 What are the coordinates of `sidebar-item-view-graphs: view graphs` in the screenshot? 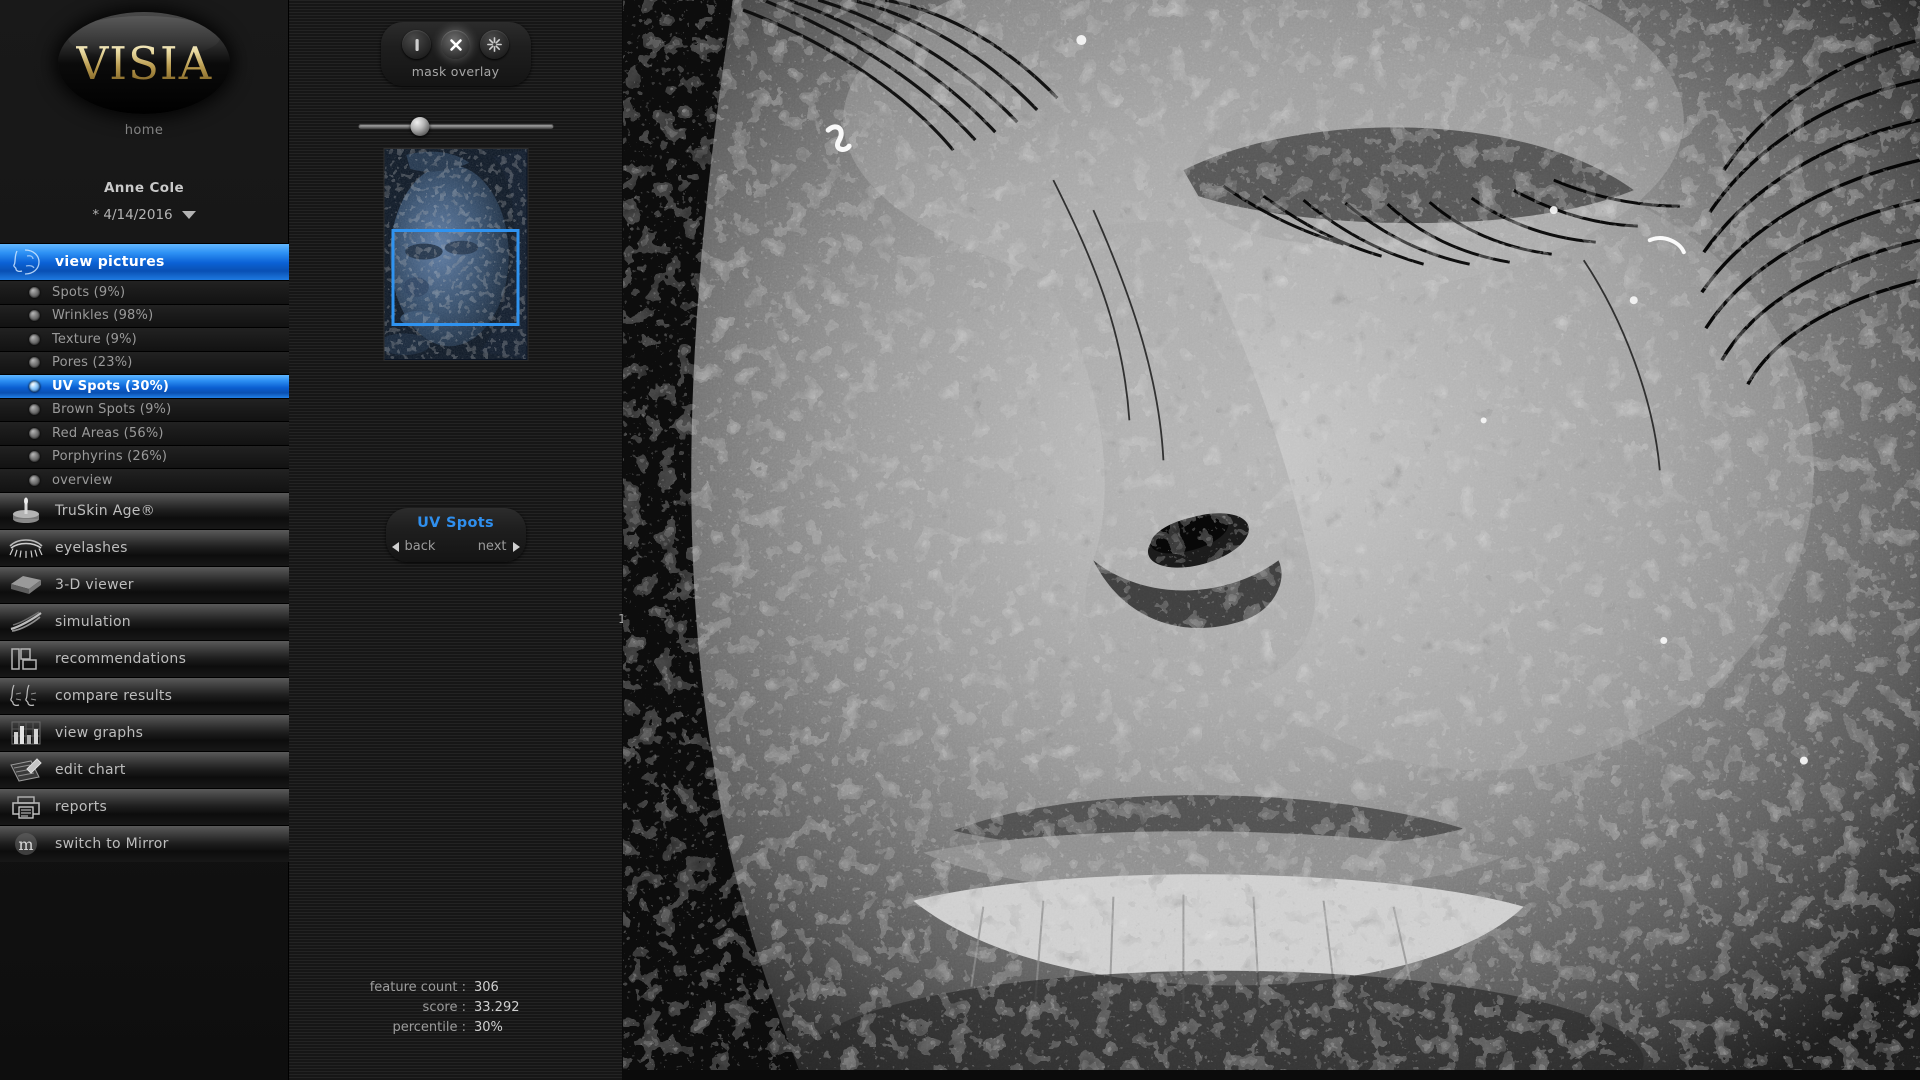 It's located at (144, 732).